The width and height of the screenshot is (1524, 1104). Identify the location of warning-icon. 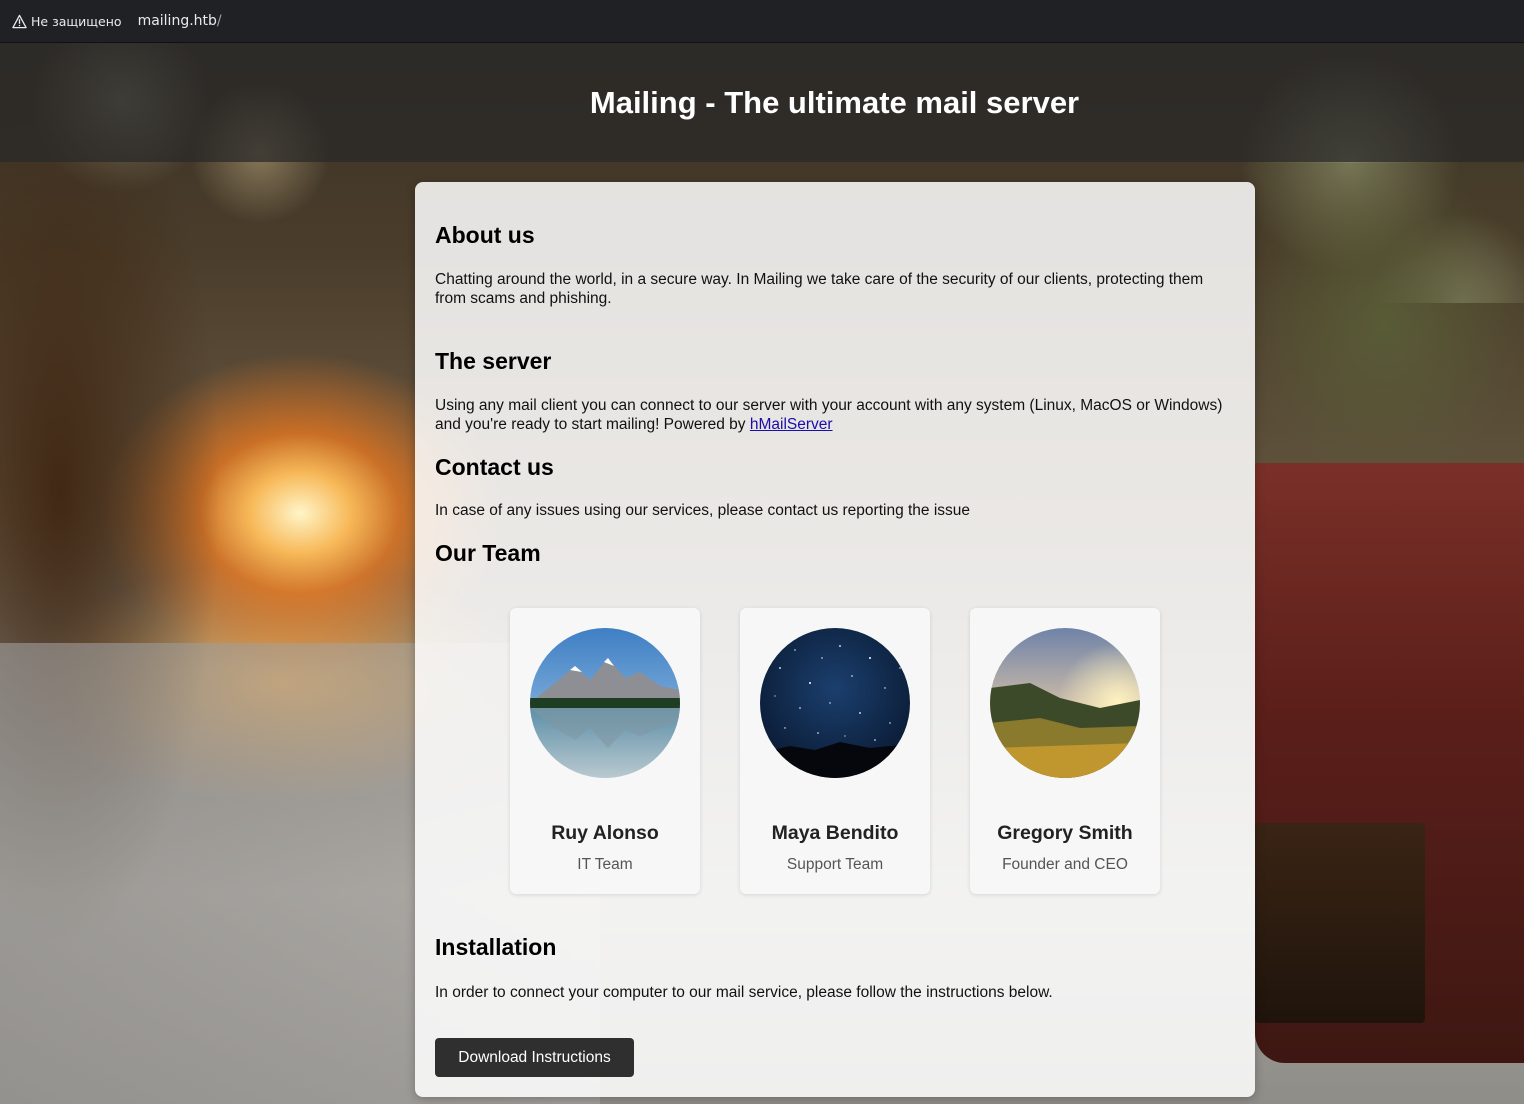
(19, 21).